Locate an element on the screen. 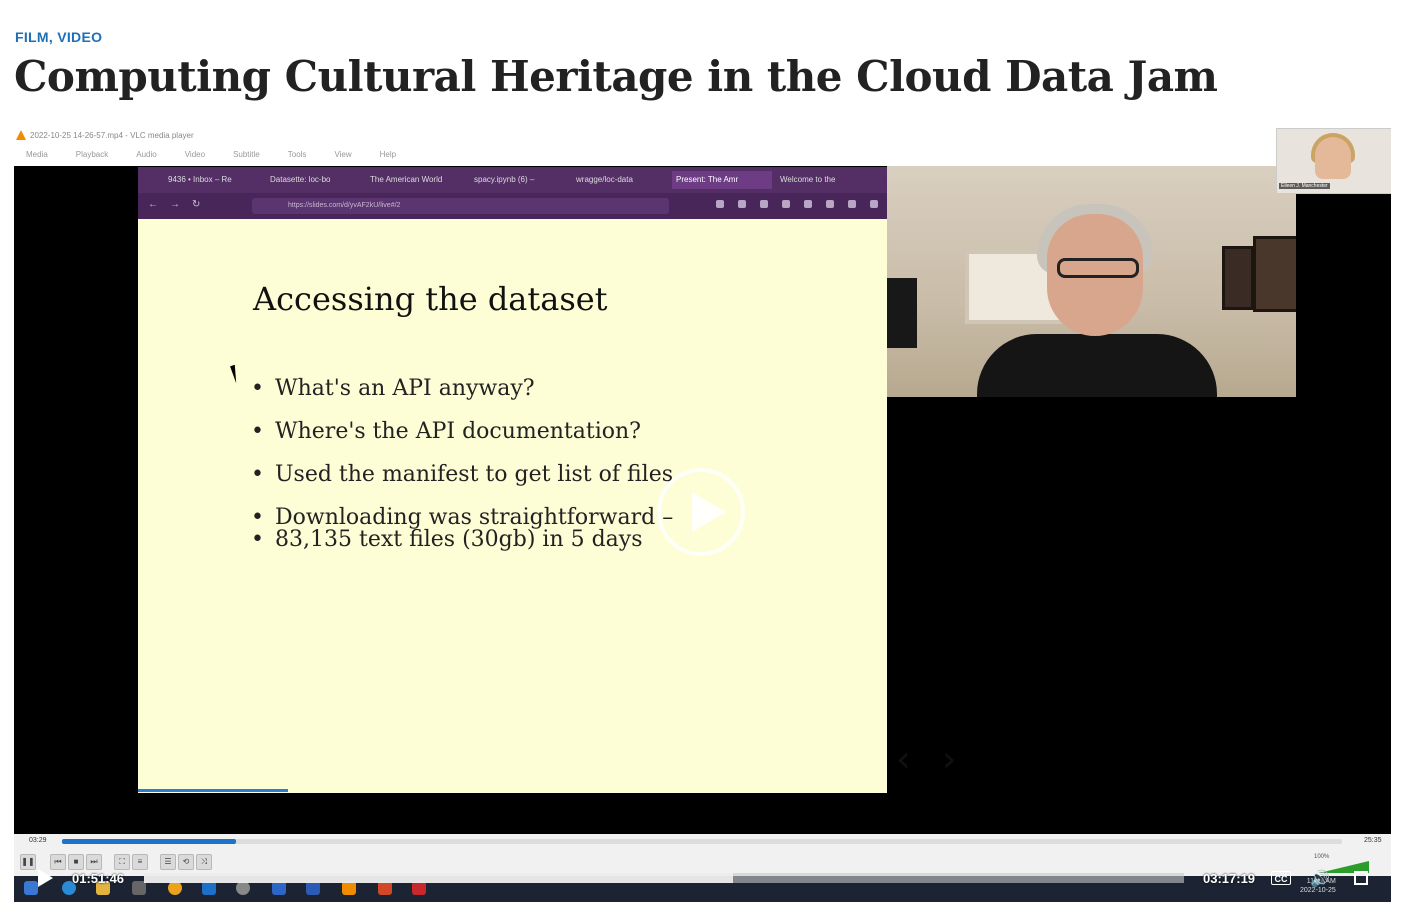 This screenshot has width=1402, height=916. word-icon is located at coordinates (313, 888).